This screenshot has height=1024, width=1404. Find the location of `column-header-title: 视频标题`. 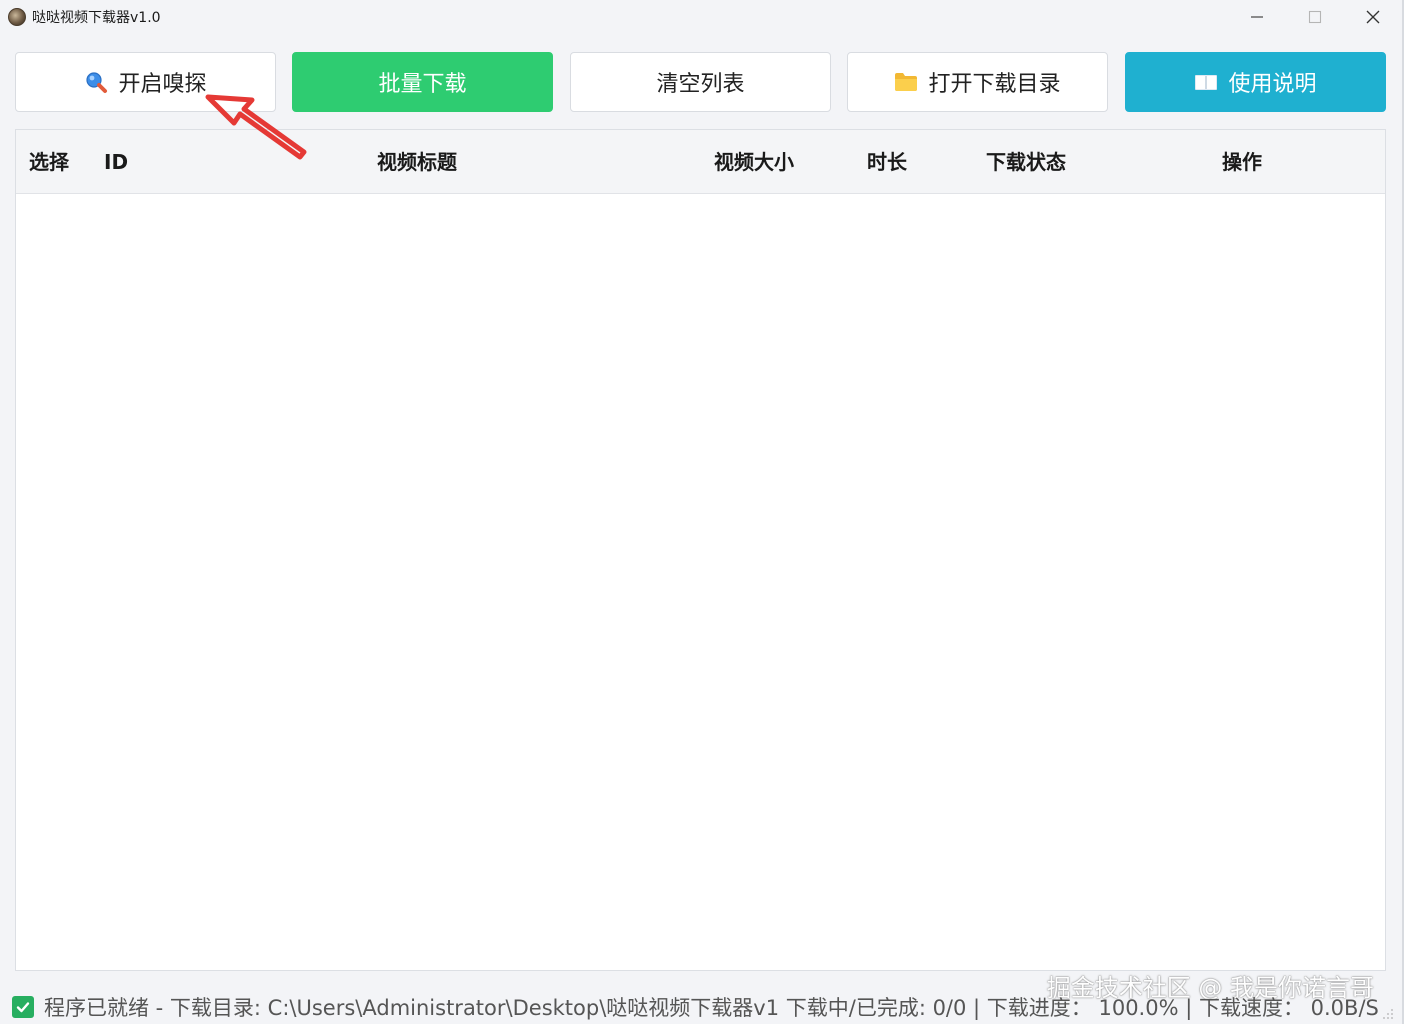

column-header-title: 视频标题 is located at coordinates (417, 162).